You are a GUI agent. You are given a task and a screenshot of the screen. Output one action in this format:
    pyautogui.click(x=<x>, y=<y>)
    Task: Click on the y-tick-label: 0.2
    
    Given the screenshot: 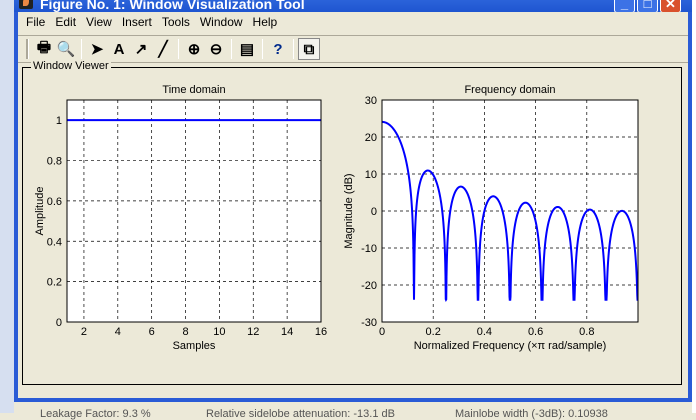 What is the action you would take?
    pyautogui.click(x=54, y=283)
    